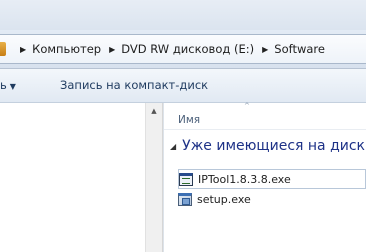 Image resolution: width=366 pixels, height=252 pixels. I want to click on breadcrumb-software: Software, so click(299, 49).